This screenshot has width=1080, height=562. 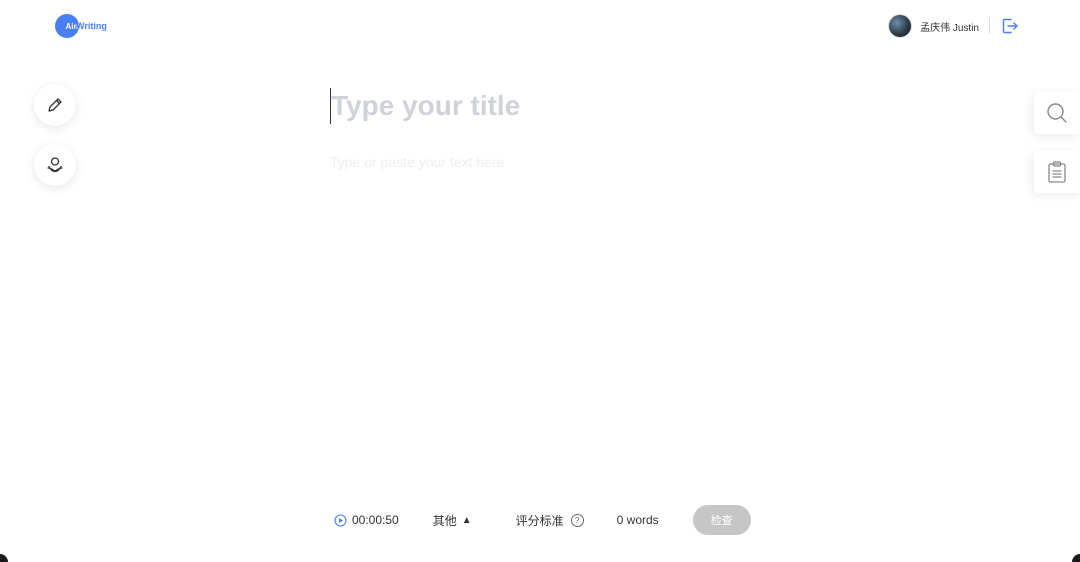 I want to click on other-label: 其他, so click(x=444, y=520).